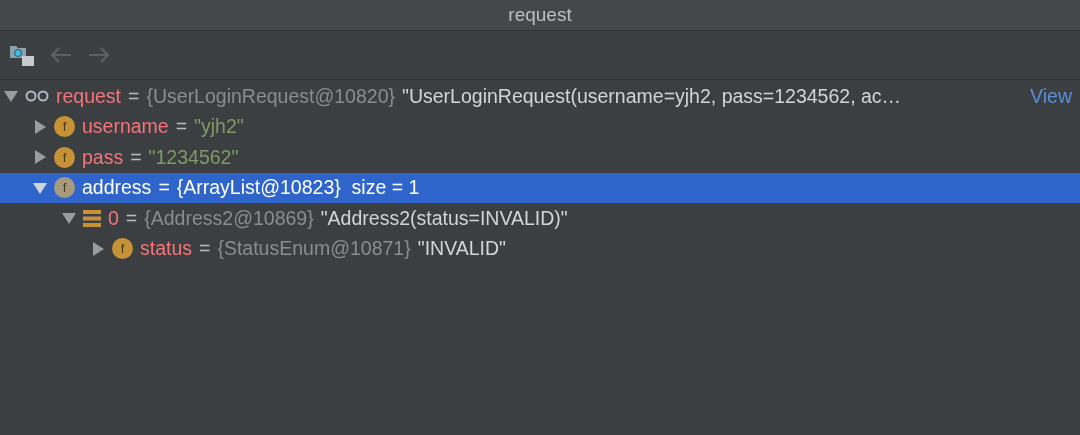 This screenshot has height=435, width=1080. I want to click on tree-row: f address = {ArrayList@10823} size = 1, so click(540, 187).